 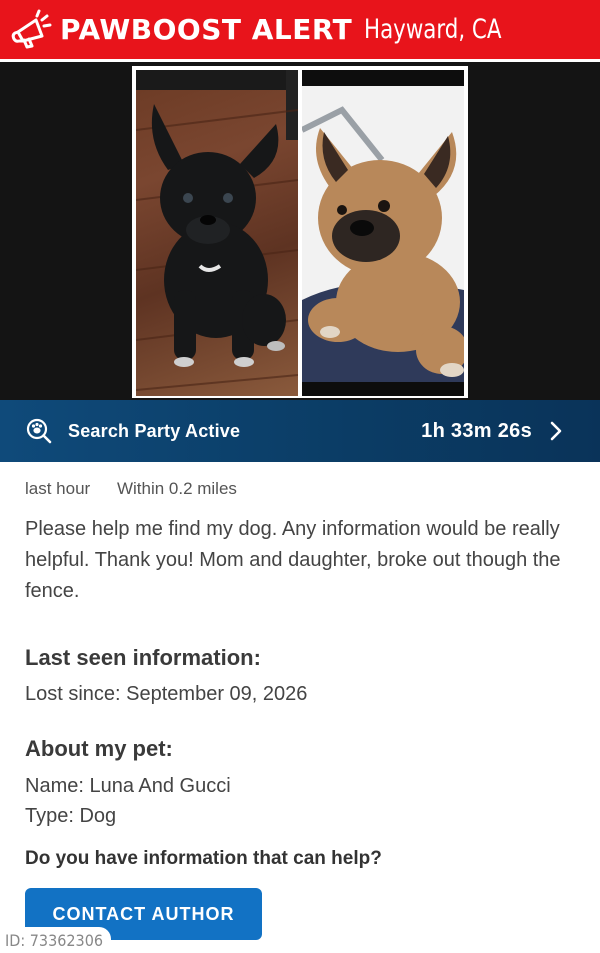 What do you see at coordinates (206, 29) in the screenshot?
I see `brand-title: PAWBOOST ALERT` at bounding box center [206, 29].